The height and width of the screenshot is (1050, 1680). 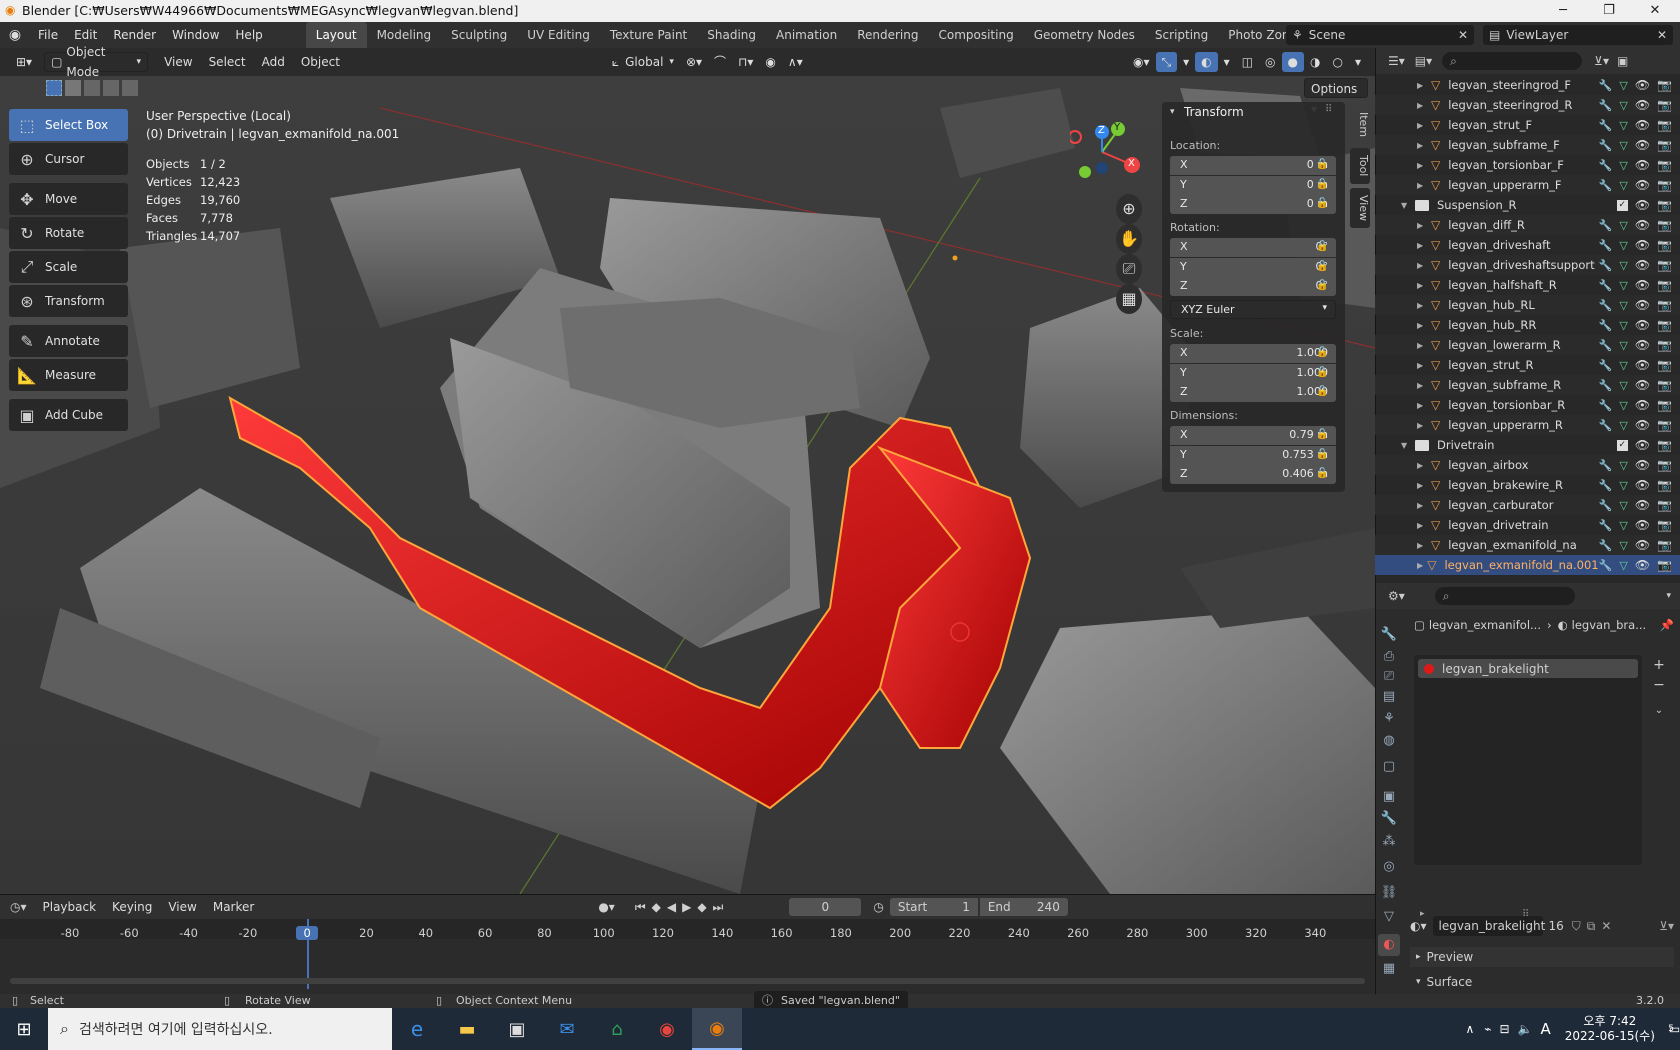 I want to click on editor-type-icon: ⊞▾, so click(x=24, y=62).